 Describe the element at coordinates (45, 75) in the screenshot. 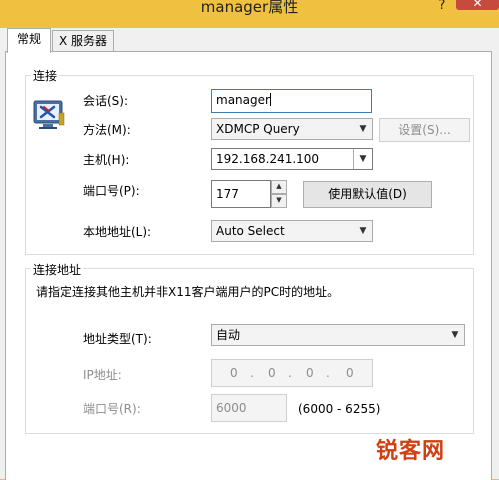

I see `connection-group-legend: 连接` at that location.